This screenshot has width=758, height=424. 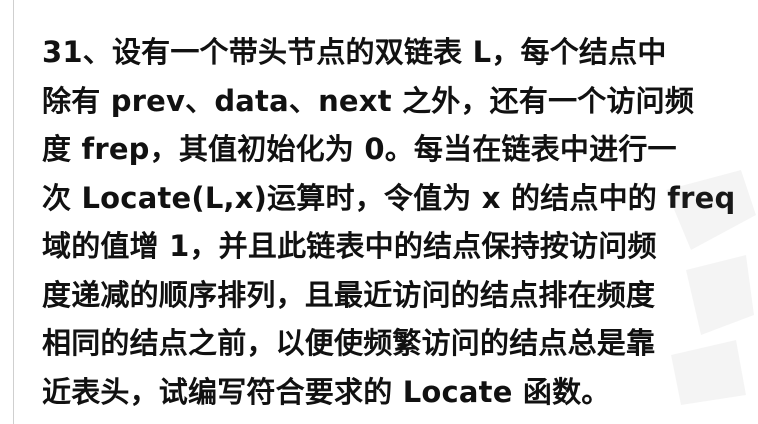 What do you see at coordinates (359, 149) in the screenshot?
I see `question-line-3: 度 frep，其值初始化为 0。每当在链表中进行一` at bounding box center [359, 149].